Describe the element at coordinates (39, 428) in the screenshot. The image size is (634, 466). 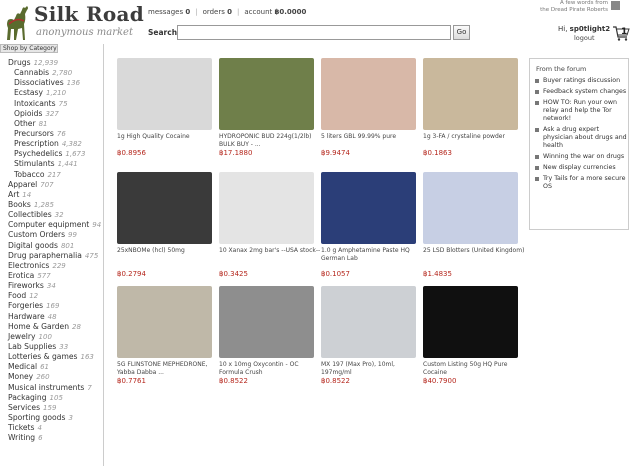
I see `category-count: 4` at that location.